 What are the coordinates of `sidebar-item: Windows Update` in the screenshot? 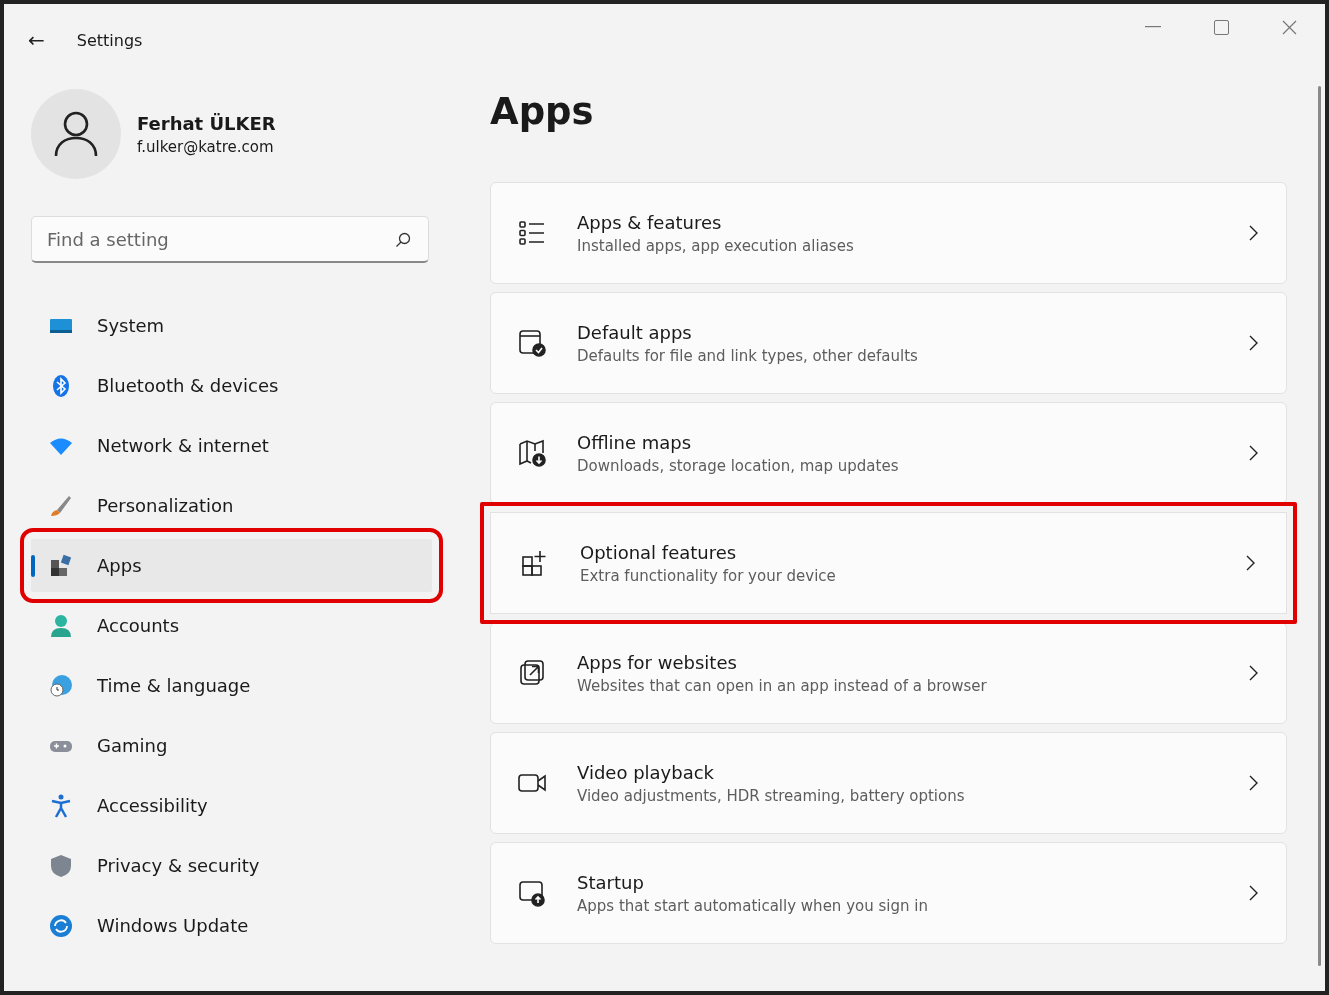 It's located at (231, 925).